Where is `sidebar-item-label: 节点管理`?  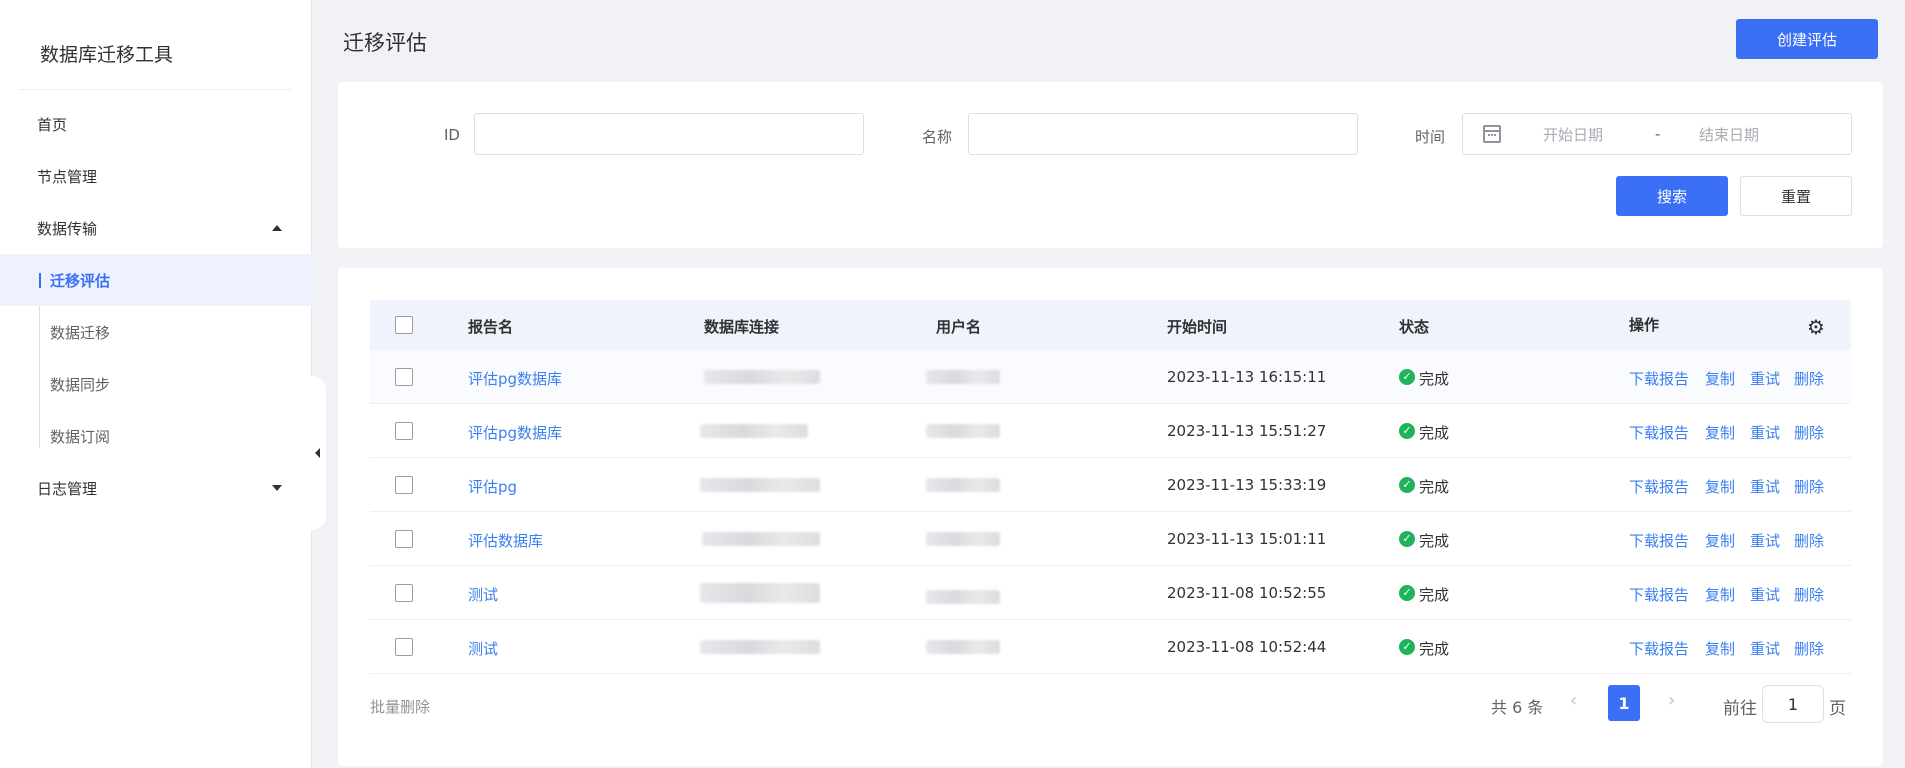
sidebar-item-label: 节点管理 is located at coordinates (67, 176).